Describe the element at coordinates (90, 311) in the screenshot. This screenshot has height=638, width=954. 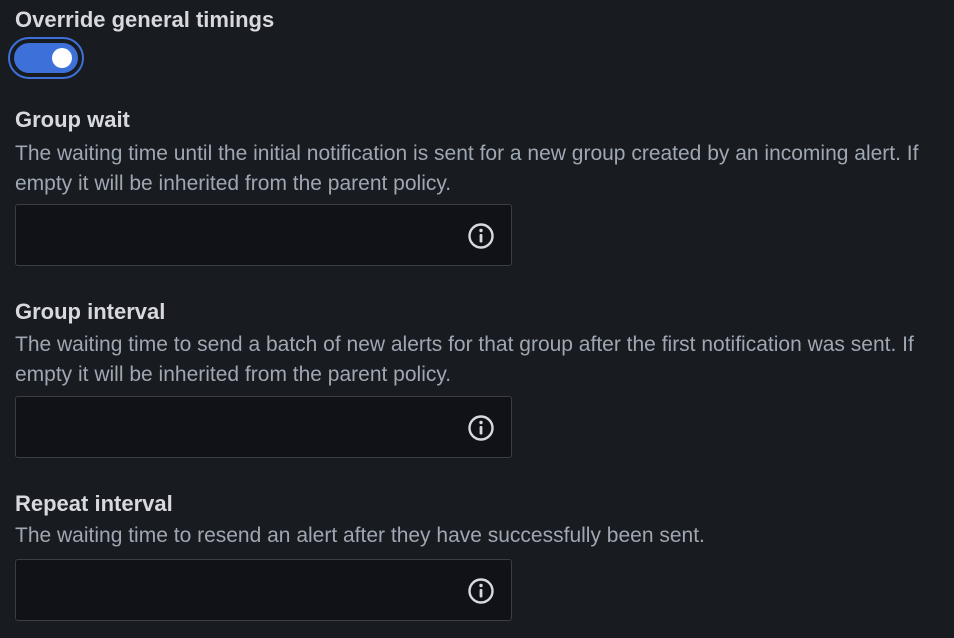
I see `group-interval-title: Group interval` at that location.